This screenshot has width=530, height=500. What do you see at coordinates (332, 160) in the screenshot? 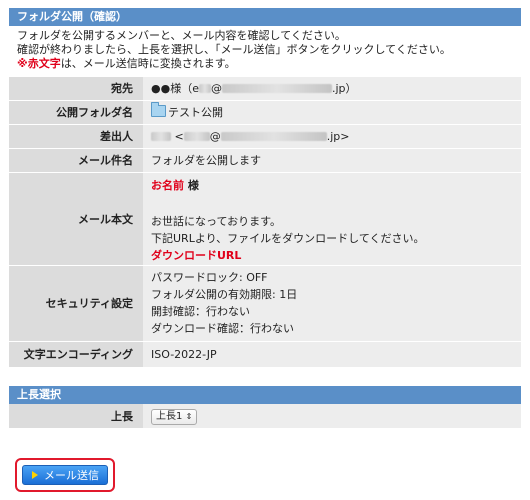
I see `subject-value: フォルダを公開します` at bounding box center [332, 160].